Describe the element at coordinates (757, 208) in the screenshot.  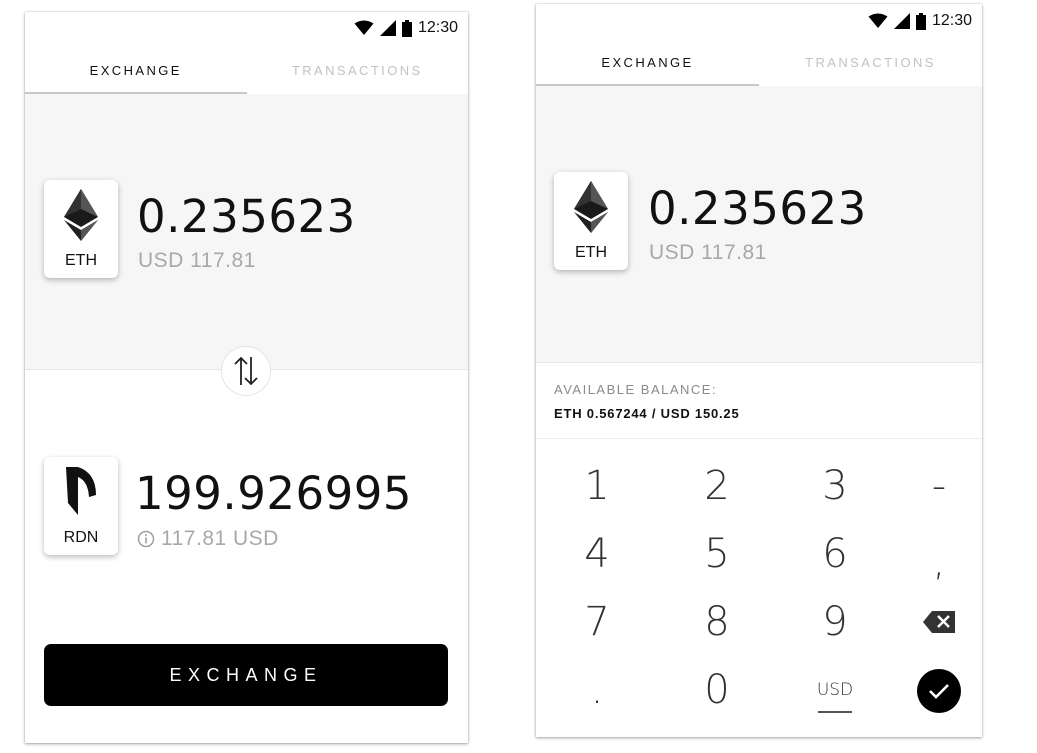
I see `entry-amount: 0.235623` at that location.